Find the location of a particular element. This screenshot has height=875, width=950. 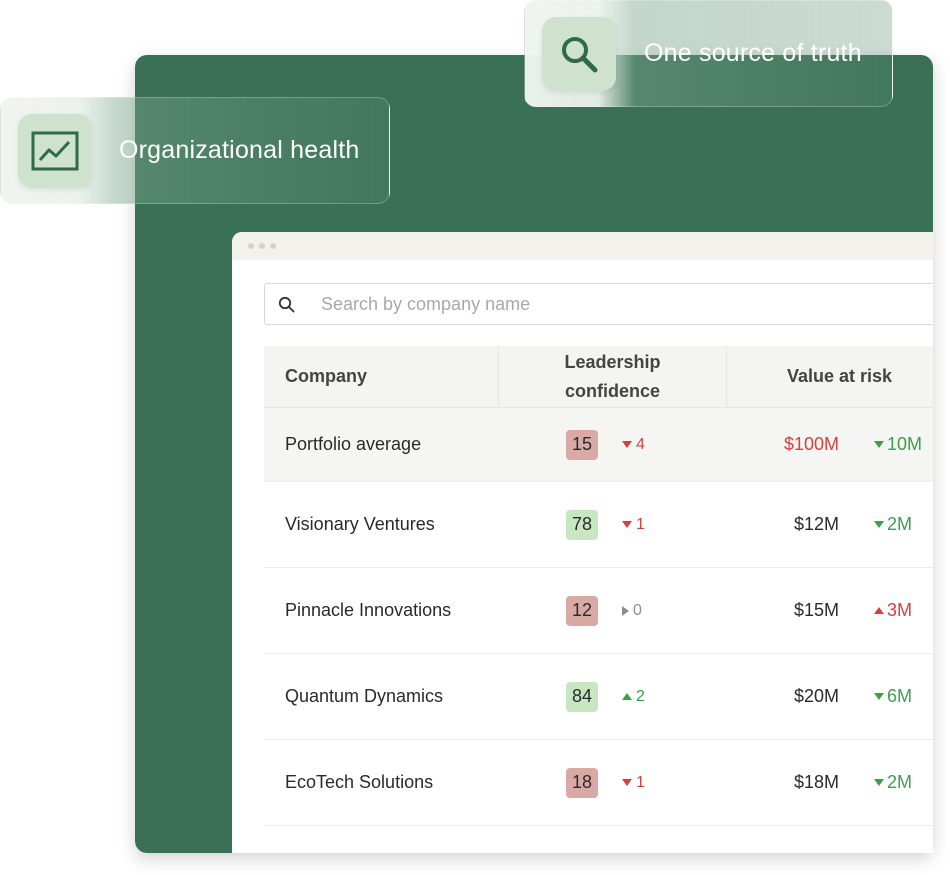

value-at-risk-cell: $18M 2M is located at coordinates (830, 782).